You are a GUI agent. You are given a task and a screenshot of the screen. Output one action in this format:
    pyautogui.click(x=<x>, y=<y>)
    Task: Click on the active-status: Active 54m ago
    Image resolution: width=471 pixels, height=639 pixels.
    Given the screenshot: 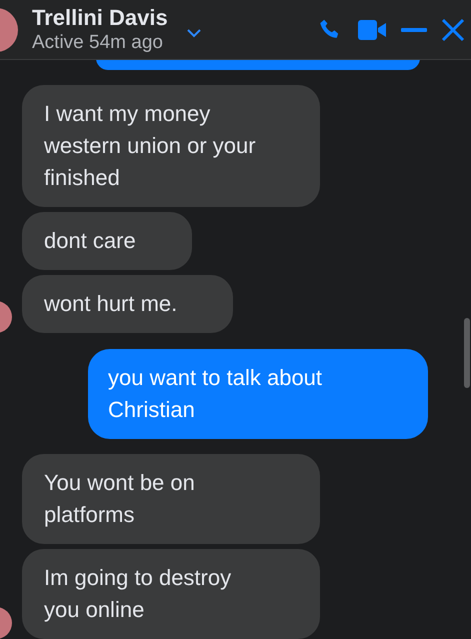 What is the action you would take?
    pyautogui.click(x=98, y=43)
    